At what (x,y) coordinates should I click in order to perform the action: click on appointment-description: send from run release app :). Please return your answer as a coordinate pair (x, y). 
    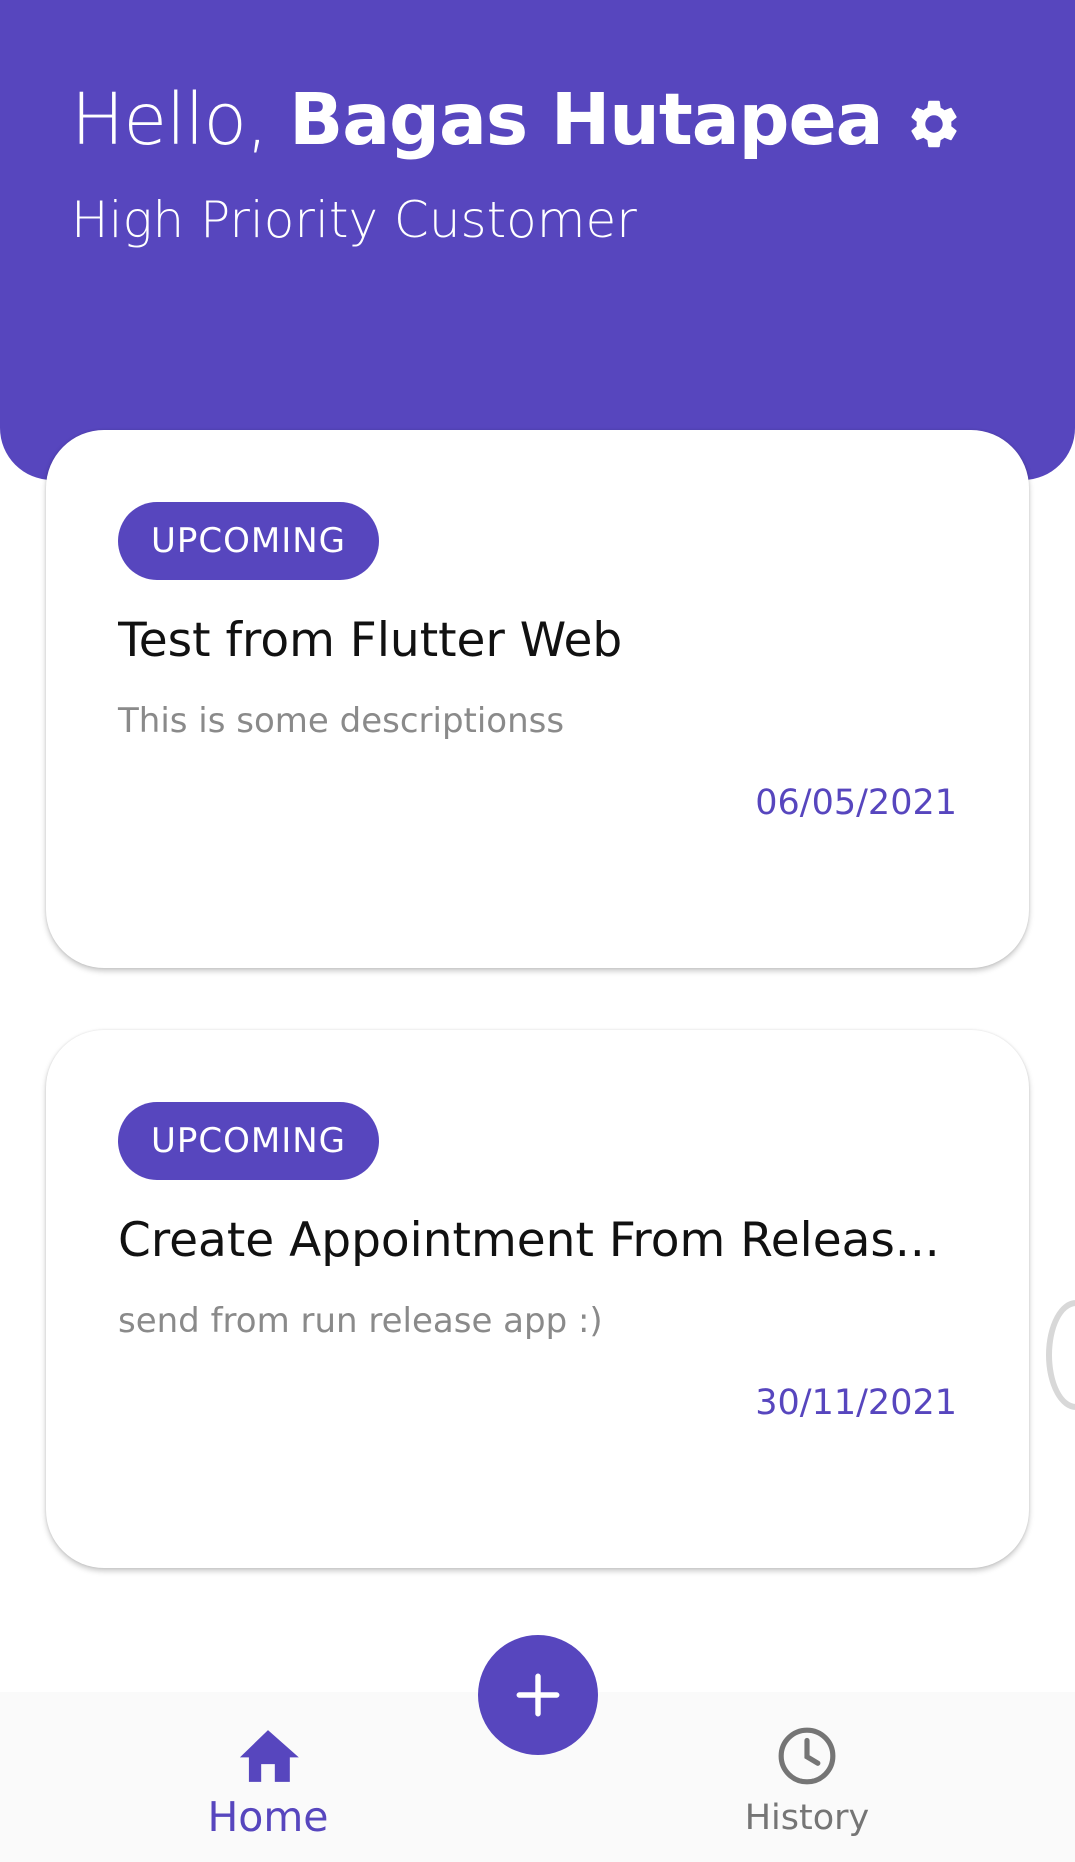
    Looking at the image, I should click on (360, 1321).